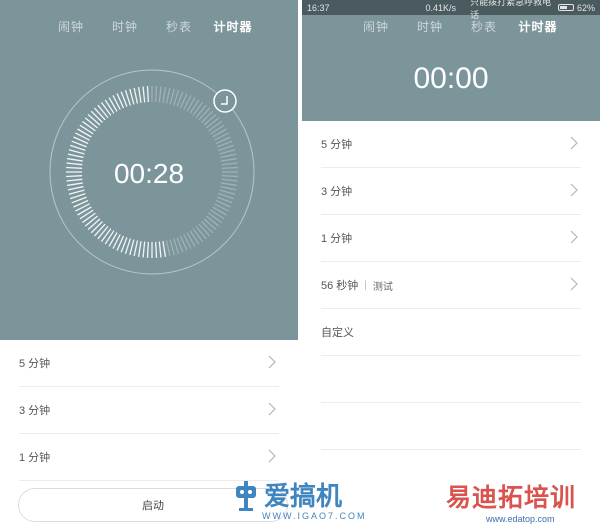  I want to click on watermark-edatop: 易迪拓培训 www.edatop.com, so click(511, 501).